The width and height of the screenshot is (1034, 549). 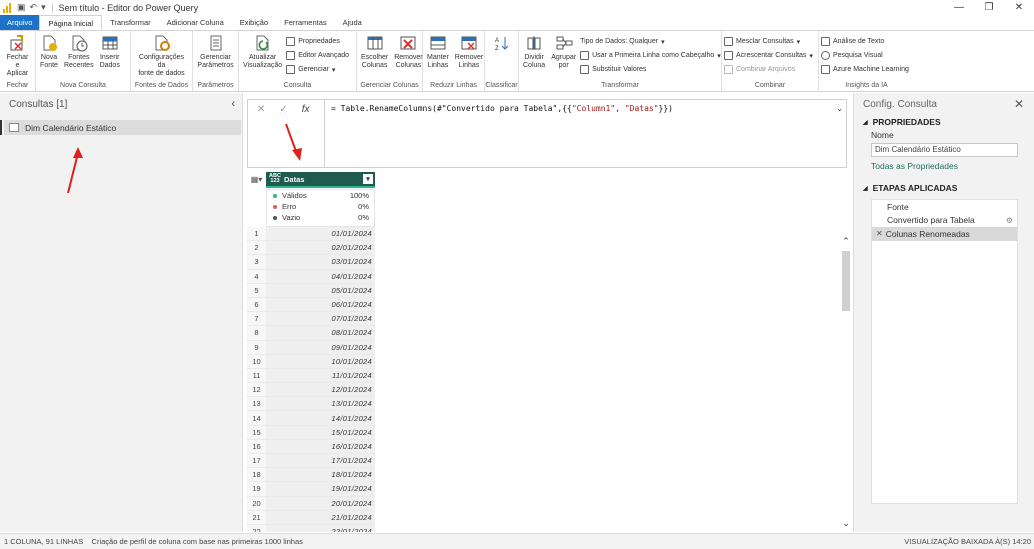 I want to click on sort-button: AZ, so click(x=502, y=56).